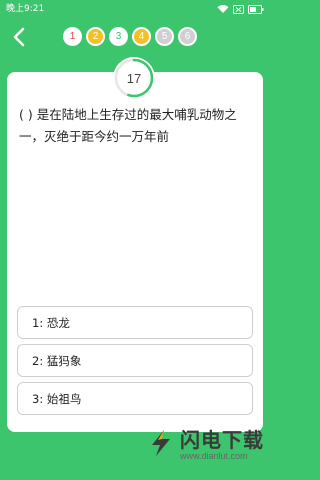  Describe the element at coordinates (128, 125) in the screenshot. I see `question-text: ( ) 是在陆地上生存过的最大哺乳动物之一，灭绝于距今约一万年前` at that location.